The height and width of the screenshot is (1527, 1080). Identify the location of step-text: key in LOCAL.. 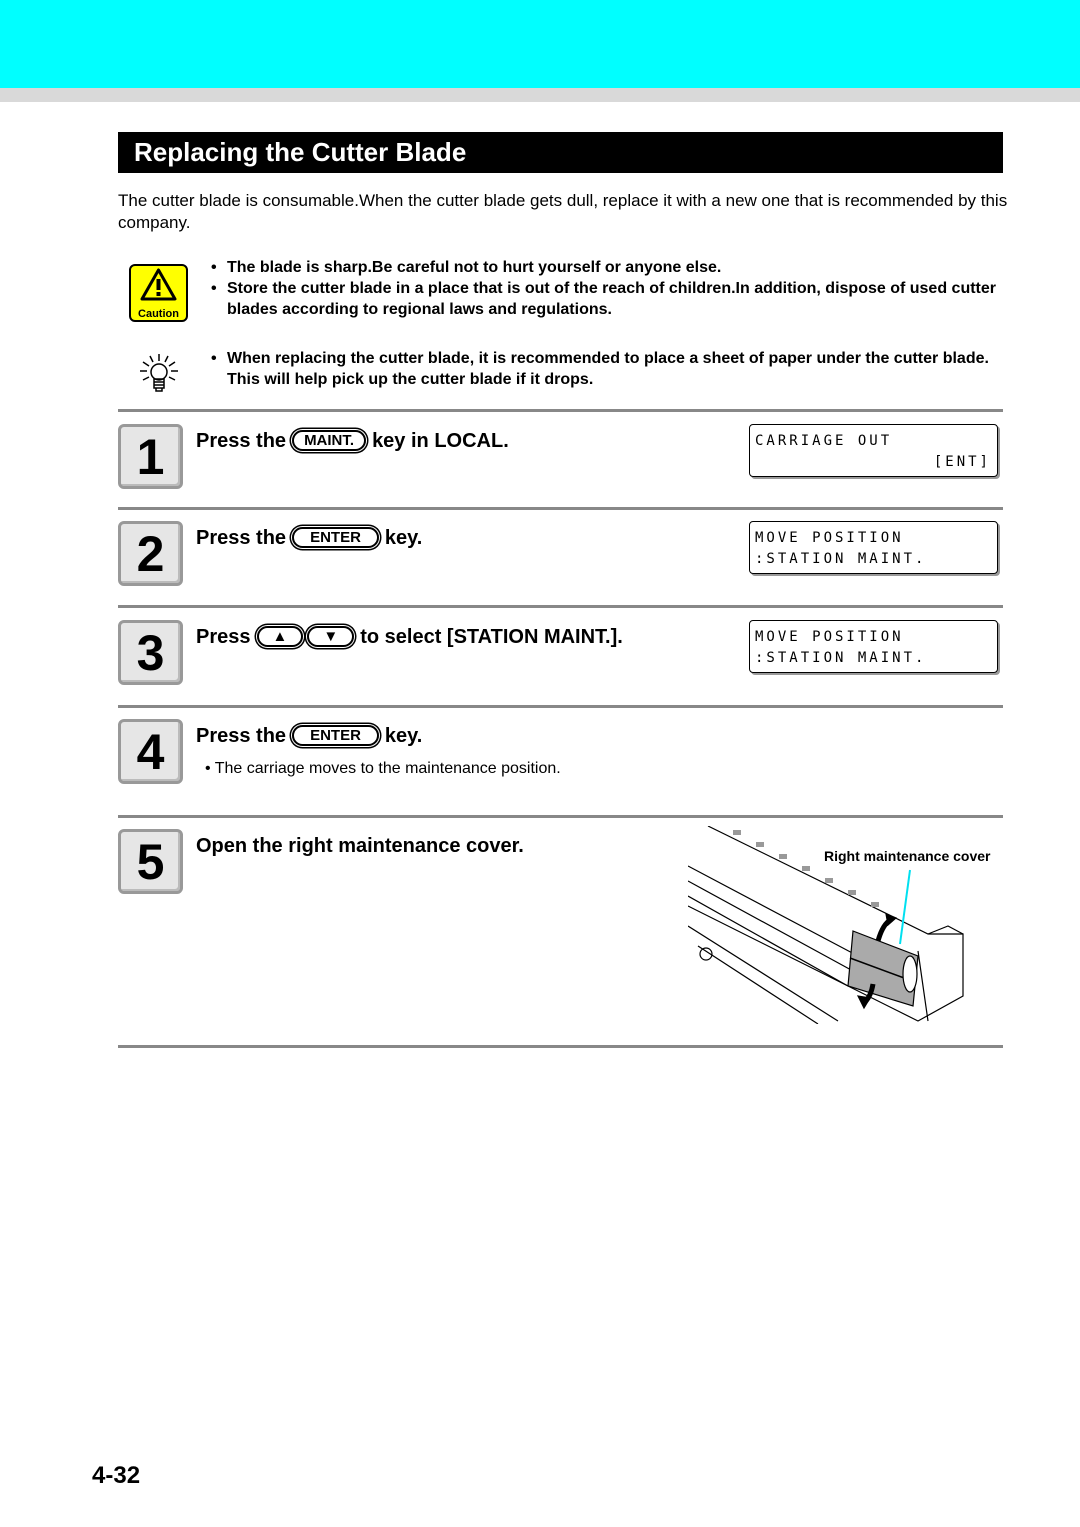
(440, 441).